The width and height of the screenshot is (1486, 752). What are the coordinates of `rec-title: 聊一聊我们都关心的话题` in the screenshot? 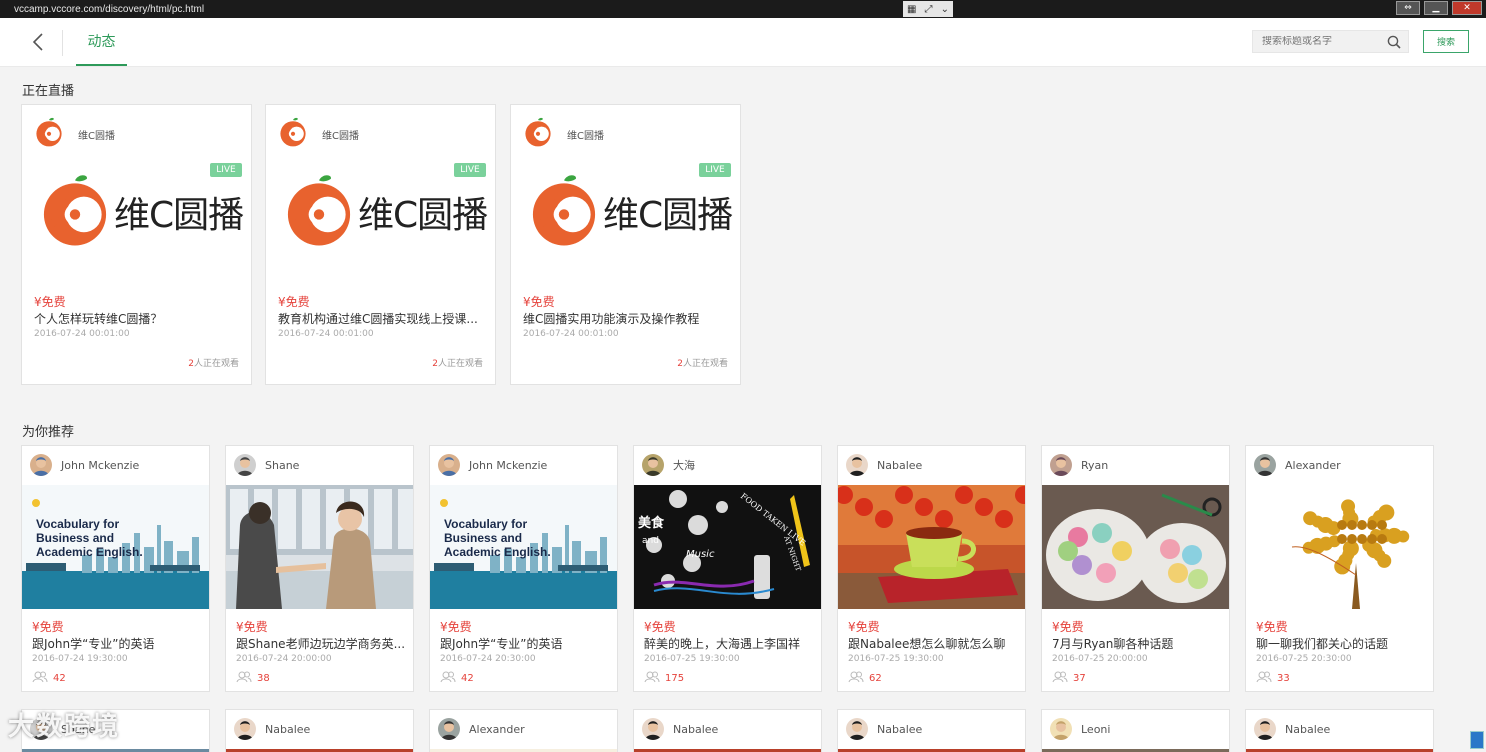 It's located at (1342, 643).